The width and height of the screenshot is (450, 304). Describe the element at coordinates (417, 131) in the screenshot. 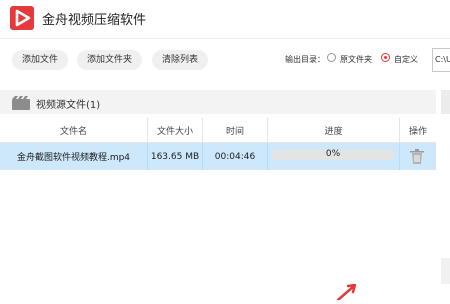

I see `header-actions: 操作` at that location.